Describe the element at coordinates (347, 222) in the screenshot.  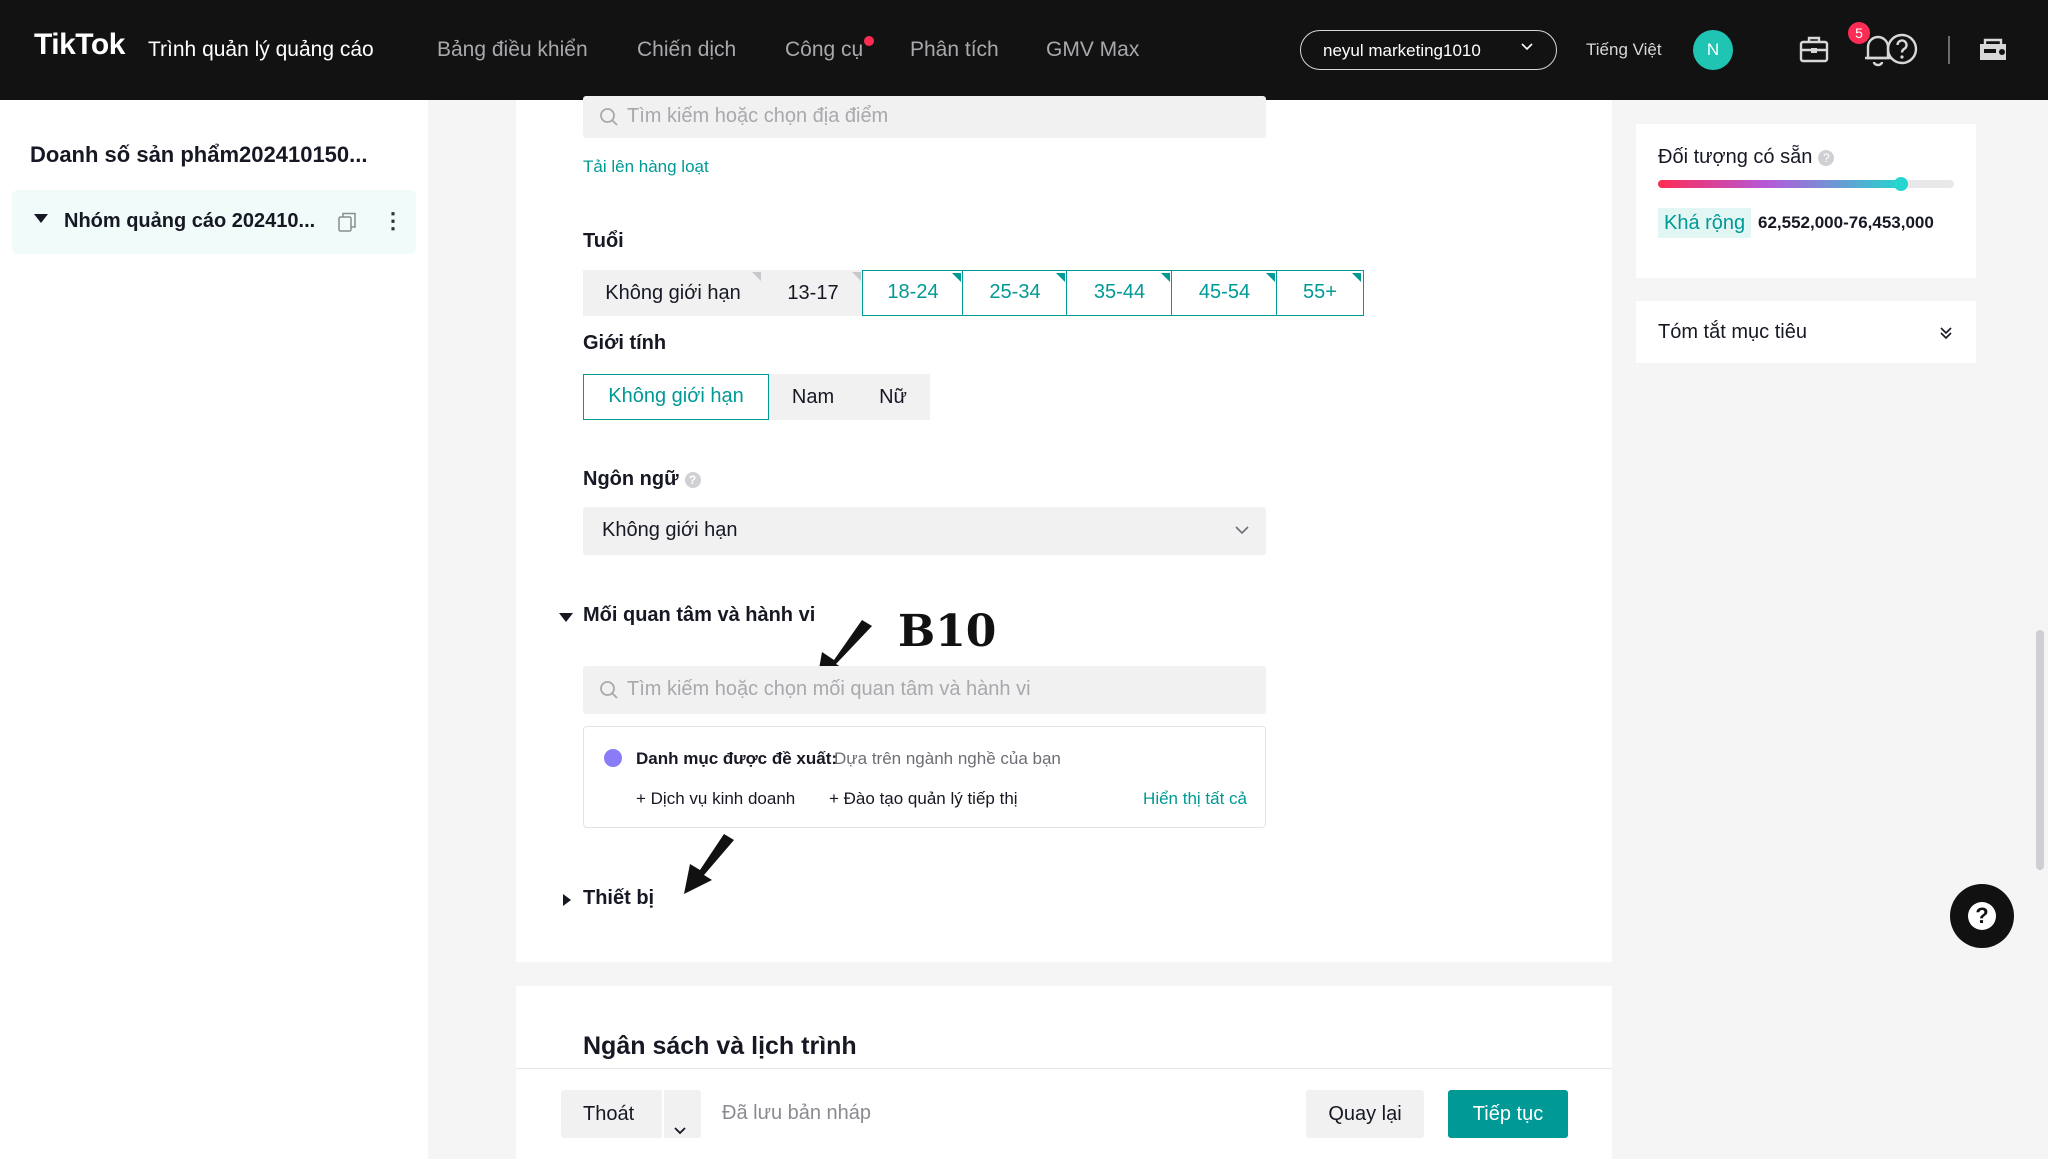
I see `copy-icon` at that location.